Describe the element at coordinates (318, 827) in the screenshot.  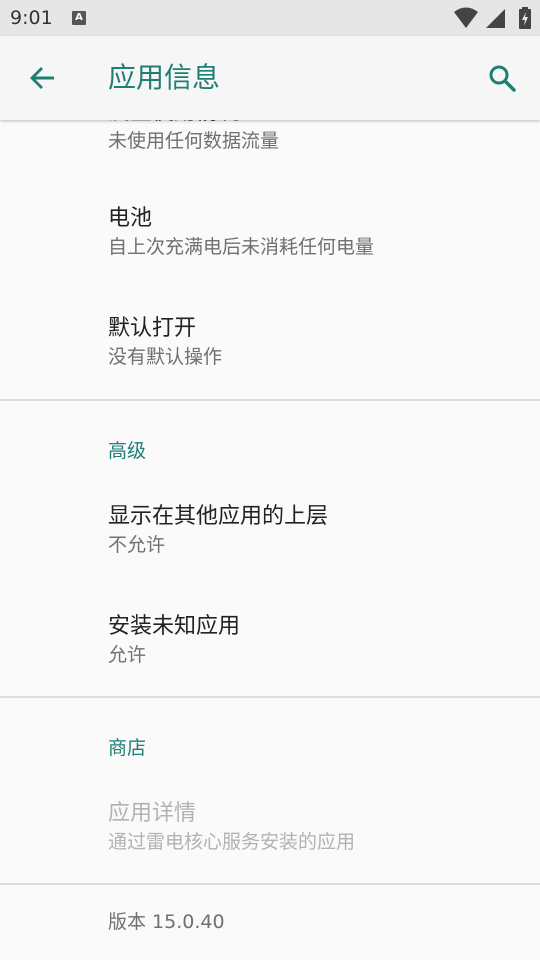
I see `app-details-item: 应用详情 通过雷电核心服务安装的应用` at that location.